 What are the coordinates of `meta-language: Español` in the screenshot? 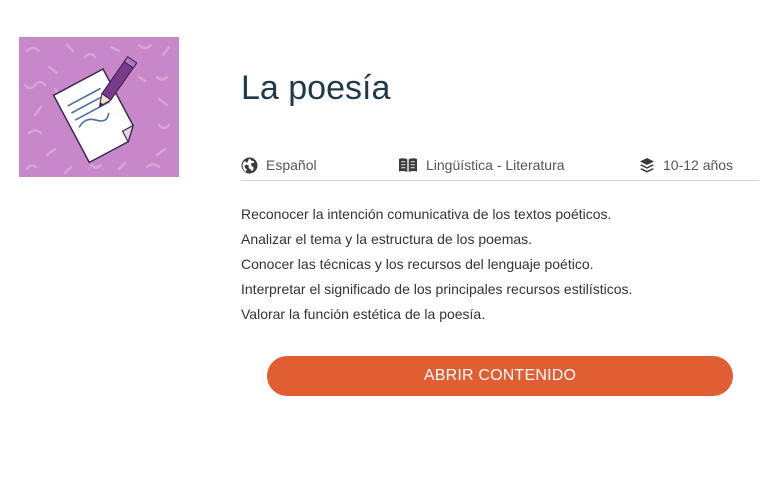 It's located at (279, 165).